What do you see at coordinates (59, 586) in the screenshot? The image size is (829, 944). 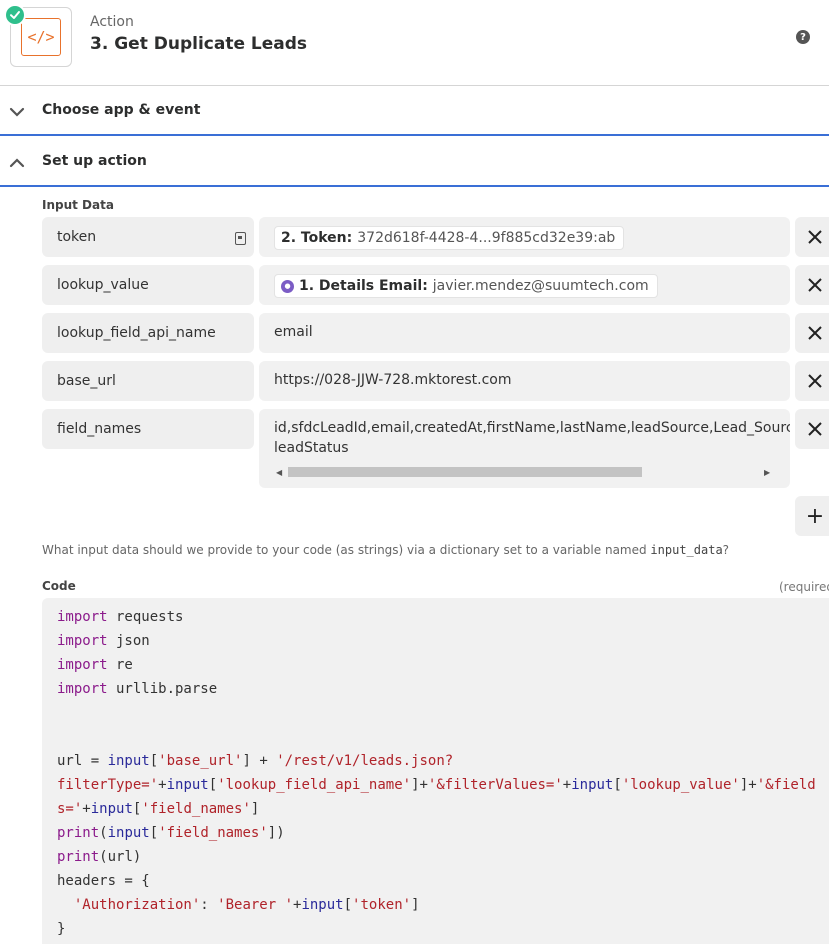 I see `code-label: Code` at bounding box center [59, 586].